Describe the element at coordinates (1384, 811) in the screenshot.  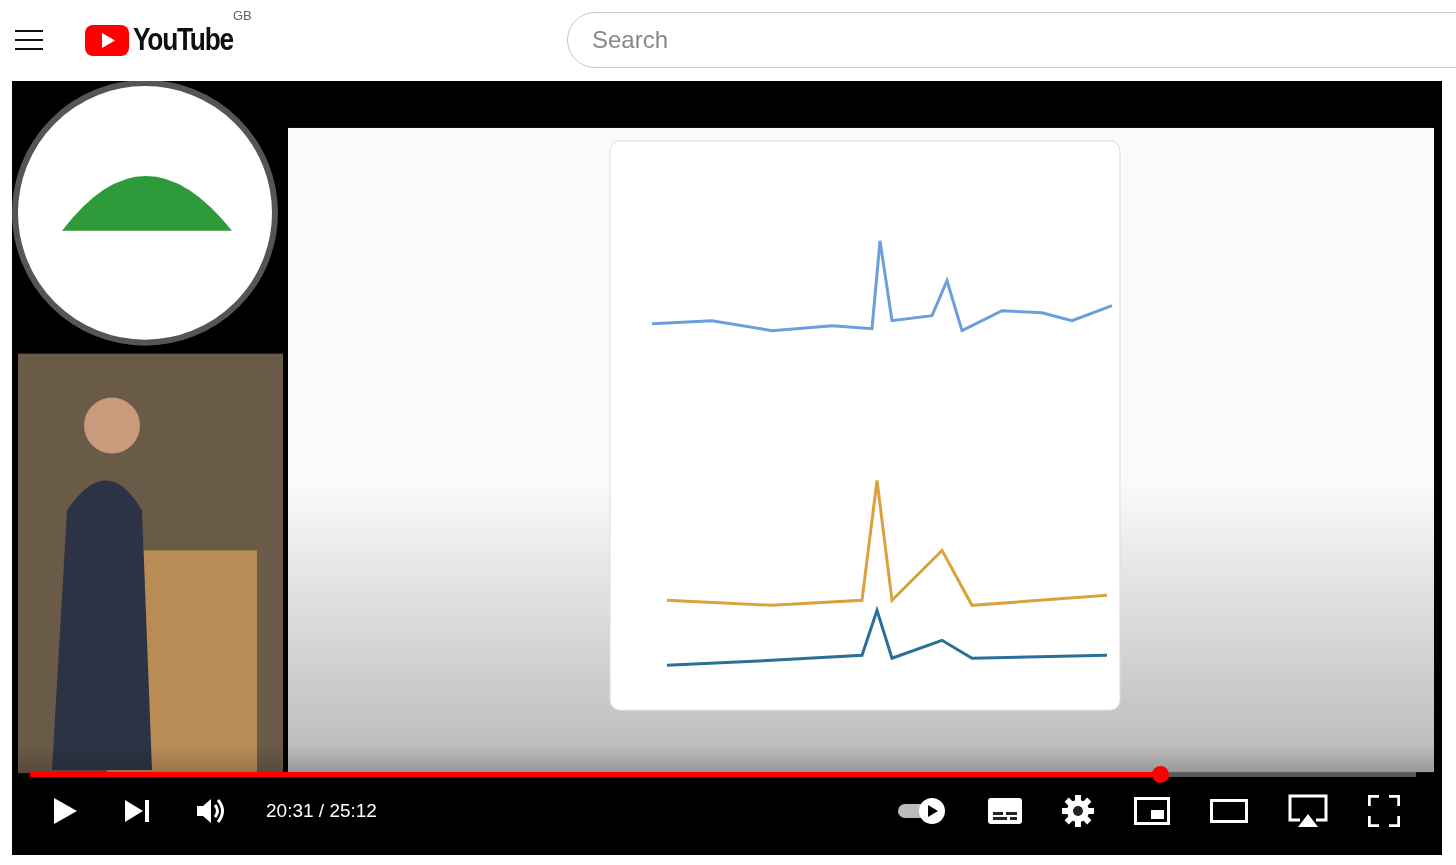
I see `fullscreen-icon` at that location.